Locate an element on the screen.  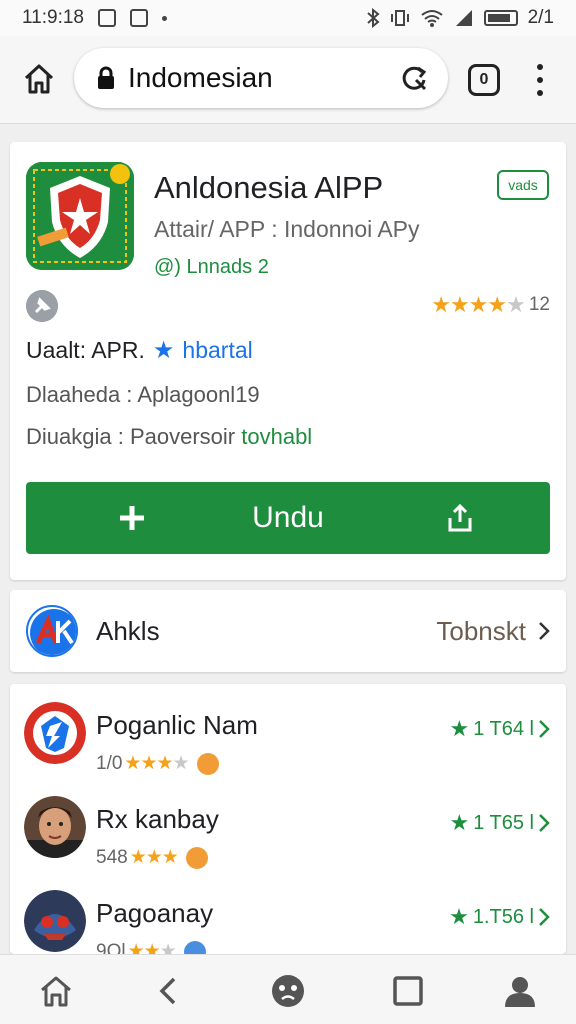
item-score: ★ 1.T56 l is located at coordinates (499, 917).